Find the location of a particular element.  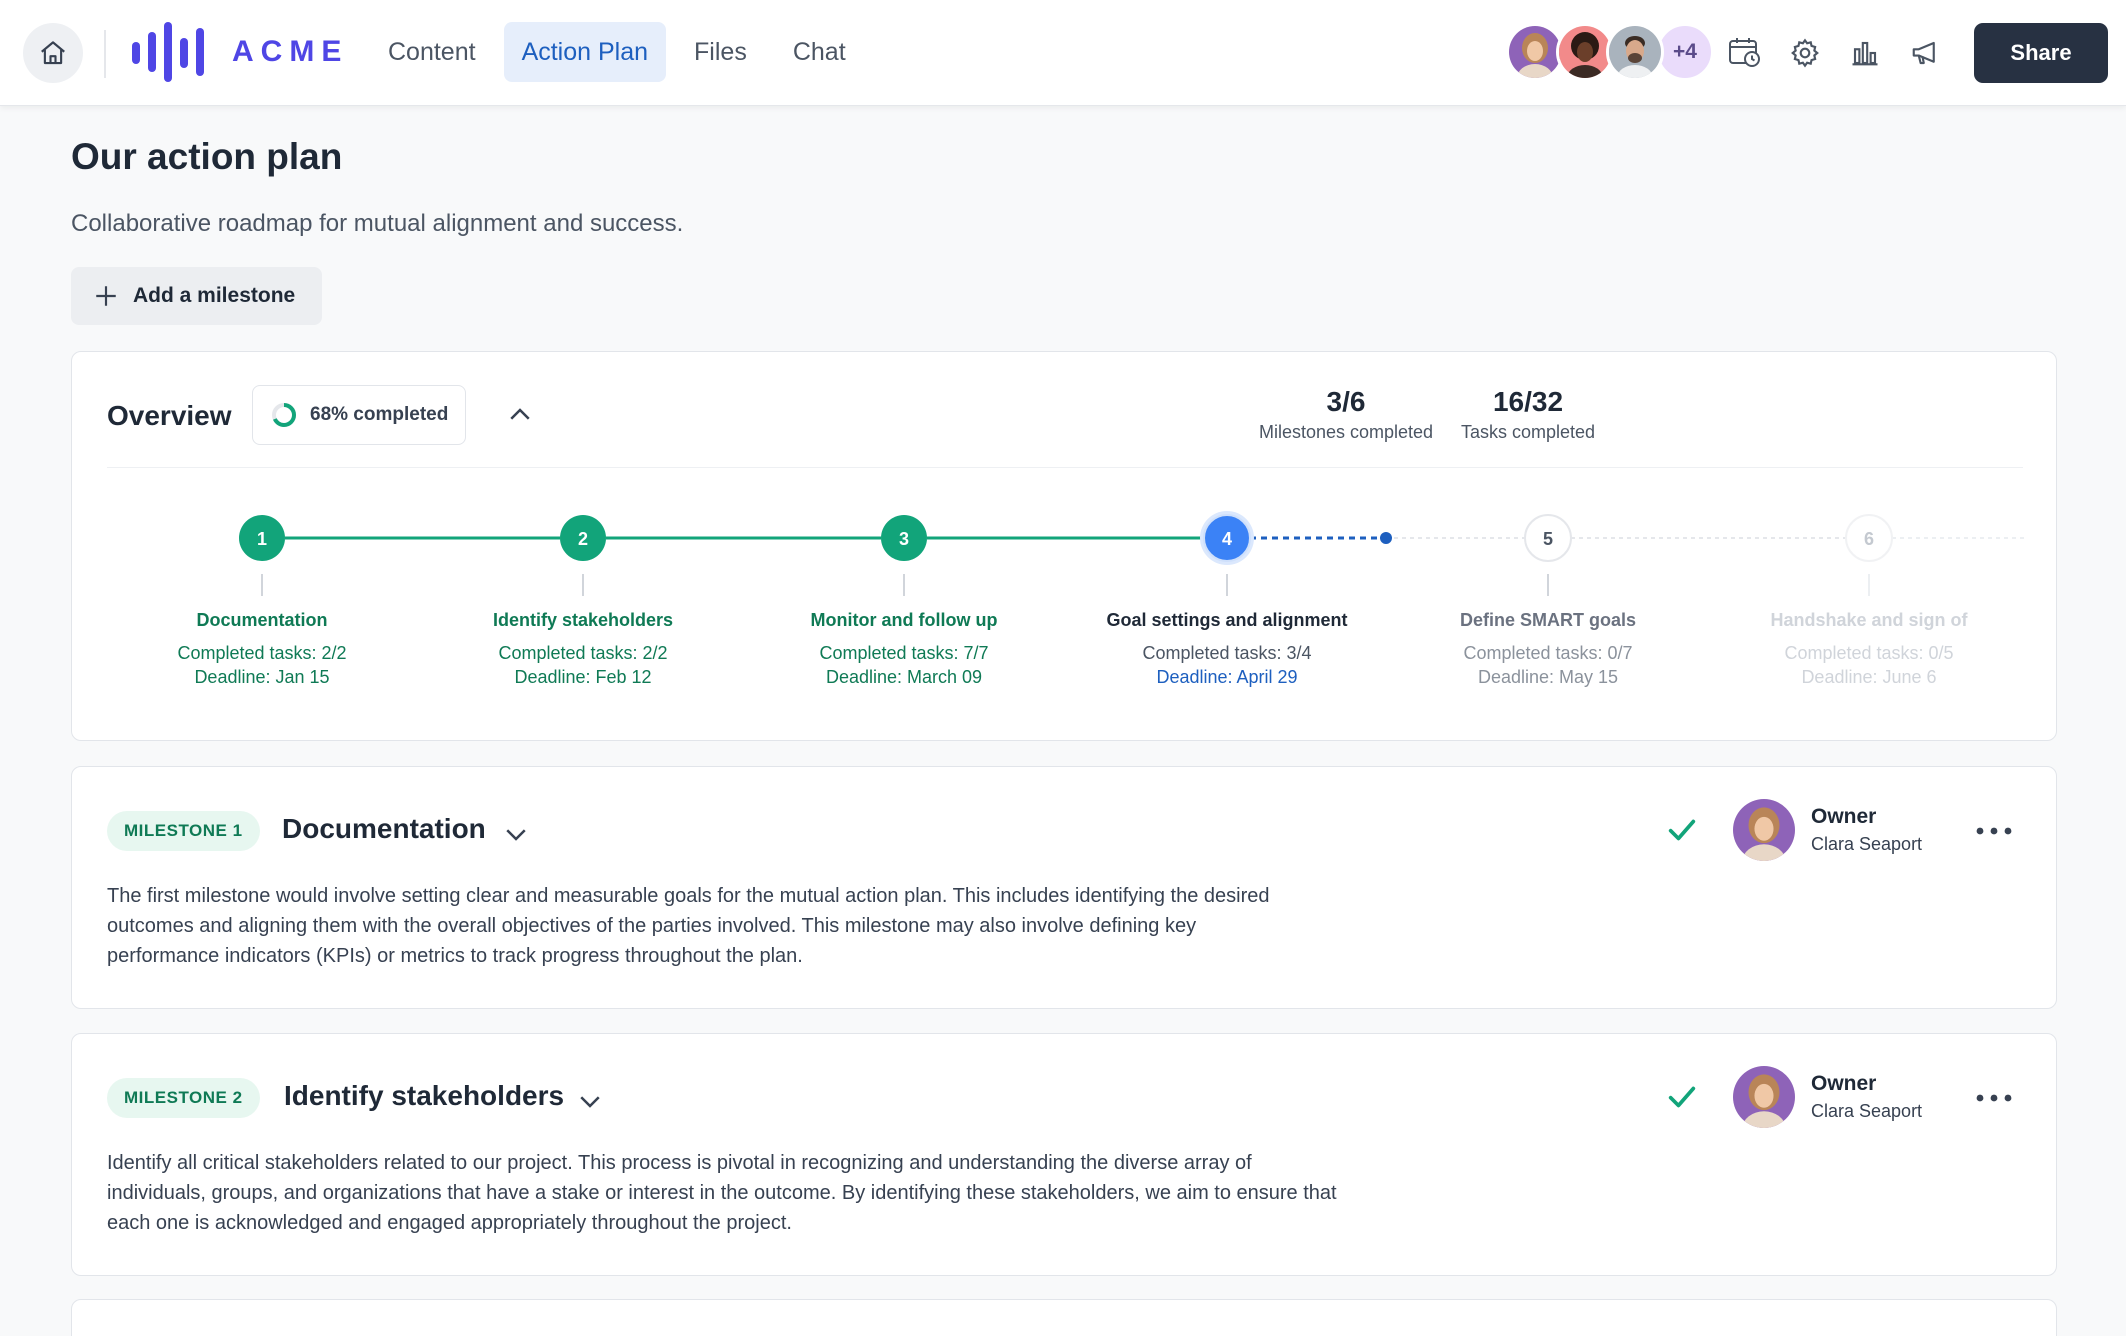

milestone-badge: MILESTONE 2 is located at coordinates (183, 1098).